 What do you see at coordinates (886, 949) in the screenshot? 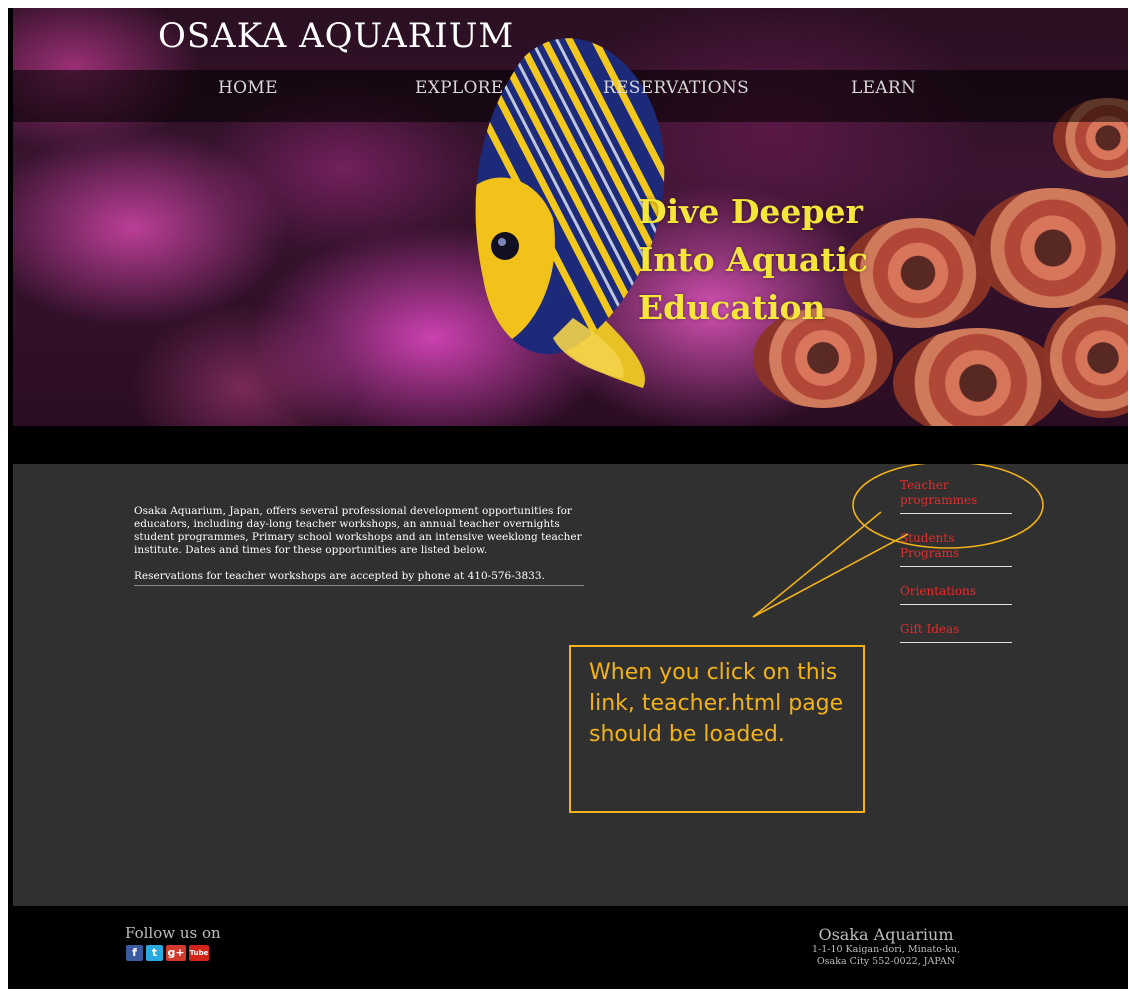
I see `address-line: 1-1-10 Kaigan-dori, Minato-ku,` at bounding box center [886, 949].